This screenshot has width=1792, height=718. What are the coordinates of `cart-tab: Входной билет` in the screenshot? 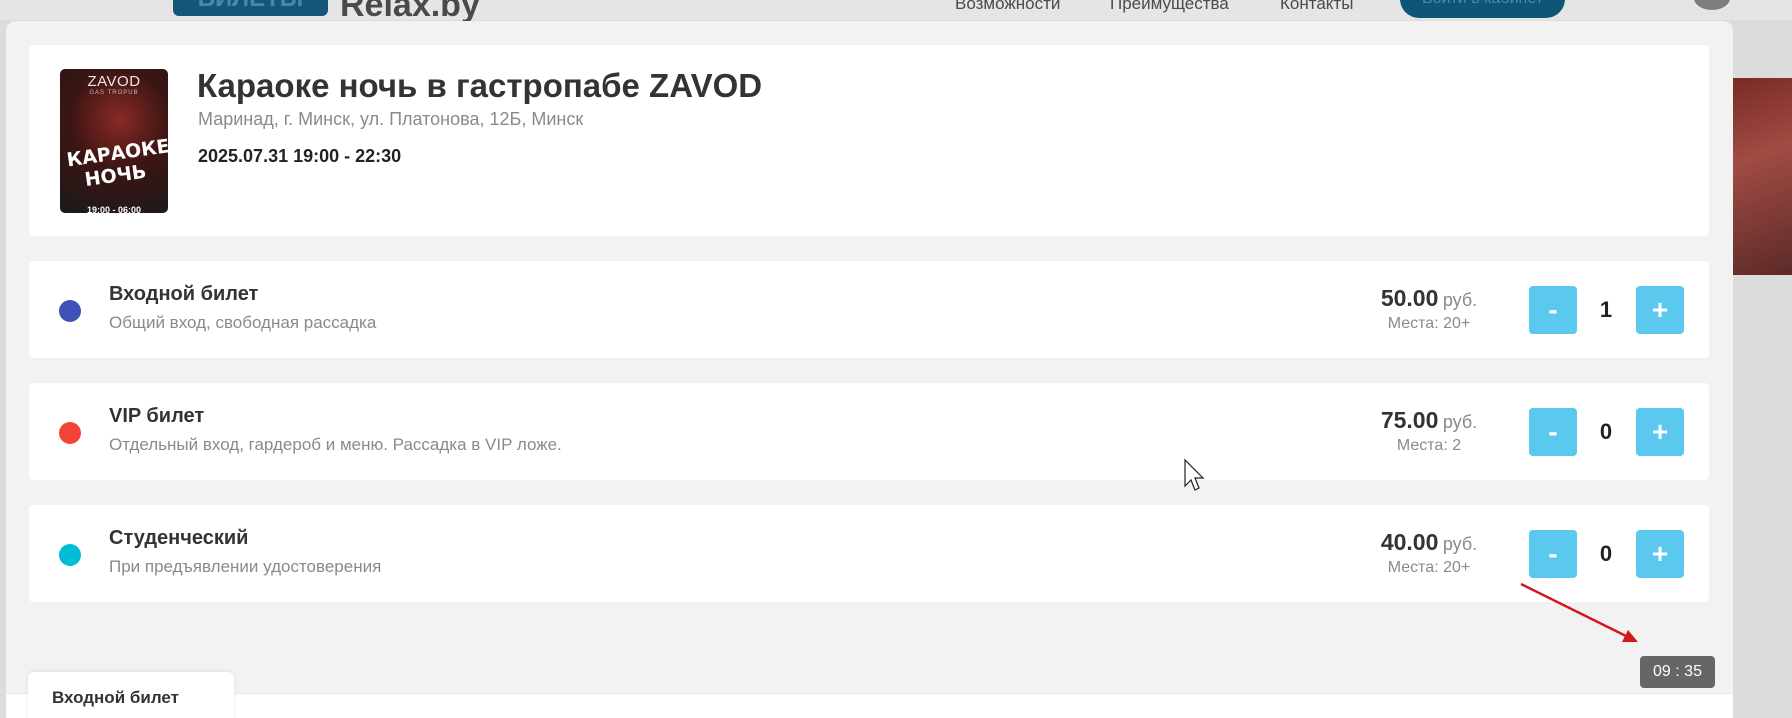 It's located at (131, 695).